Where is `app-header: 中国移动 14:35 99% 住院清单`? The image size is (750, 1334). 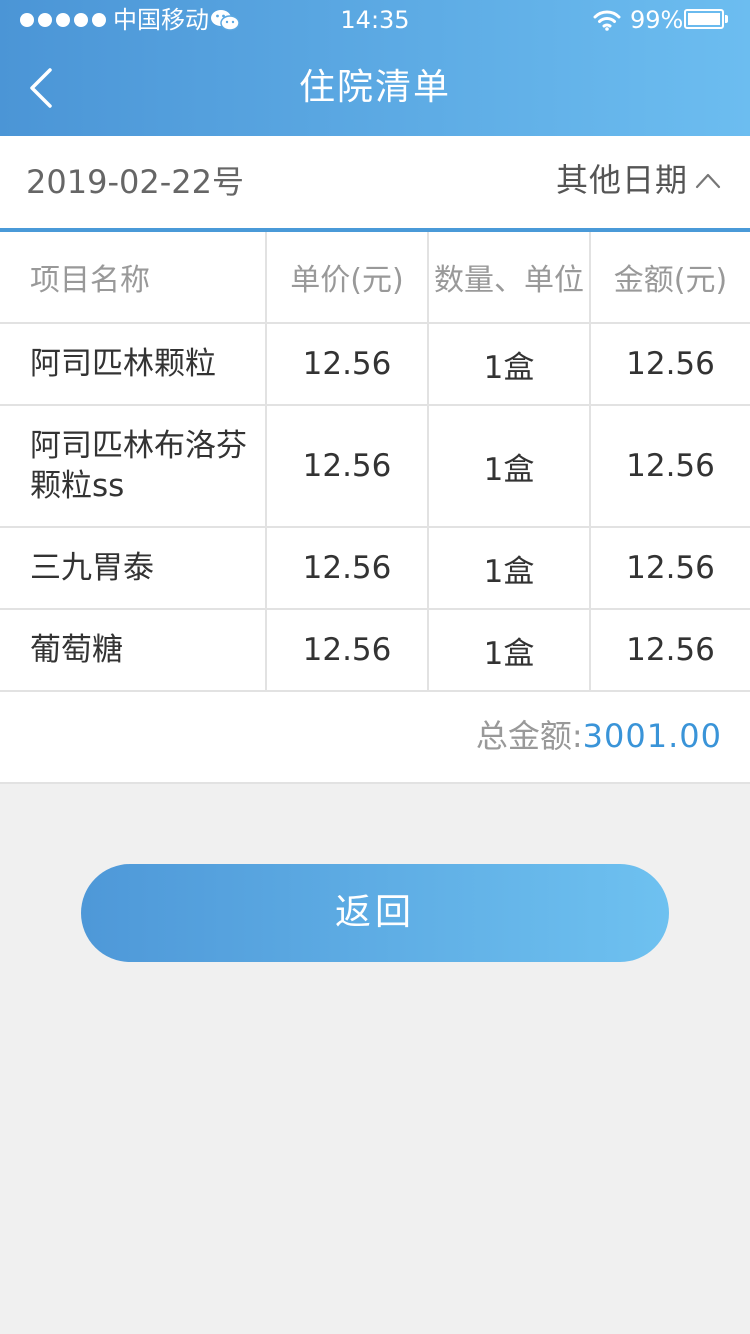 app-header: 中国移动 14:35 99% 住院清单 is located at coordinates (375, 68).